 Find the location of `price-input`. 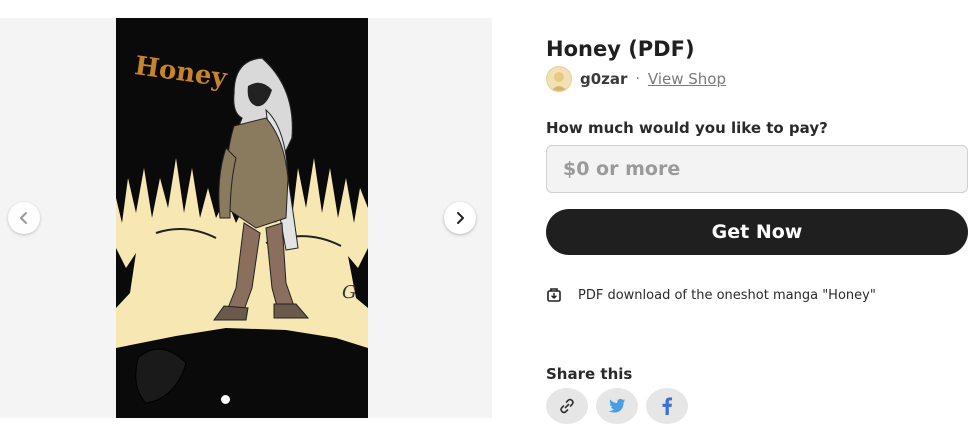

price-input is located at coordinates (757, 169).